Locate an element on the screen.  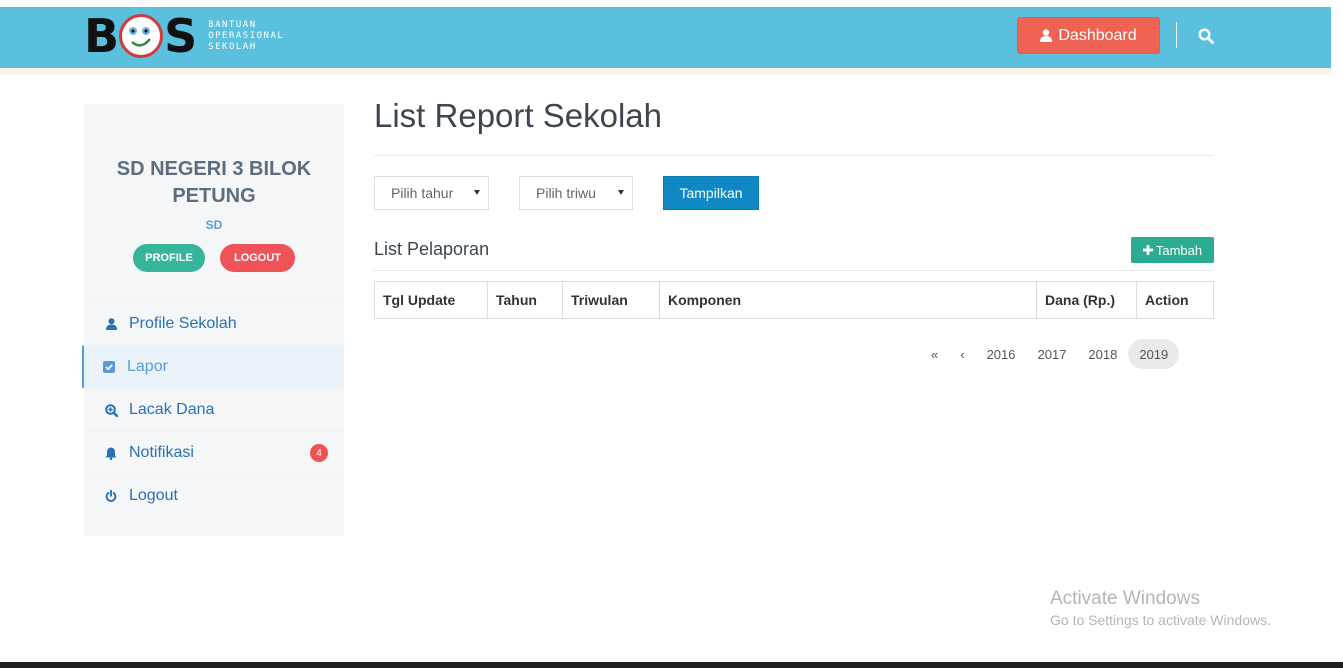
sidebar-item-label: Profile Sekolah is located at coordinates (183, 323).